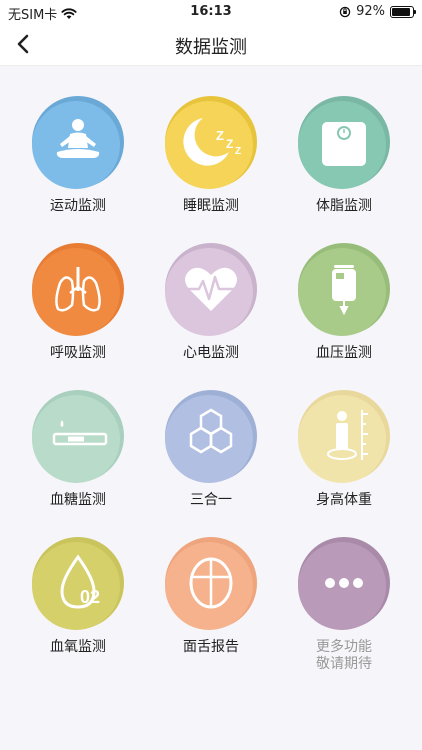 Image resolution: width=422 pixels, height=750 pixels. I want to click on tile-label: 呼吸监测, so click(78, 353).